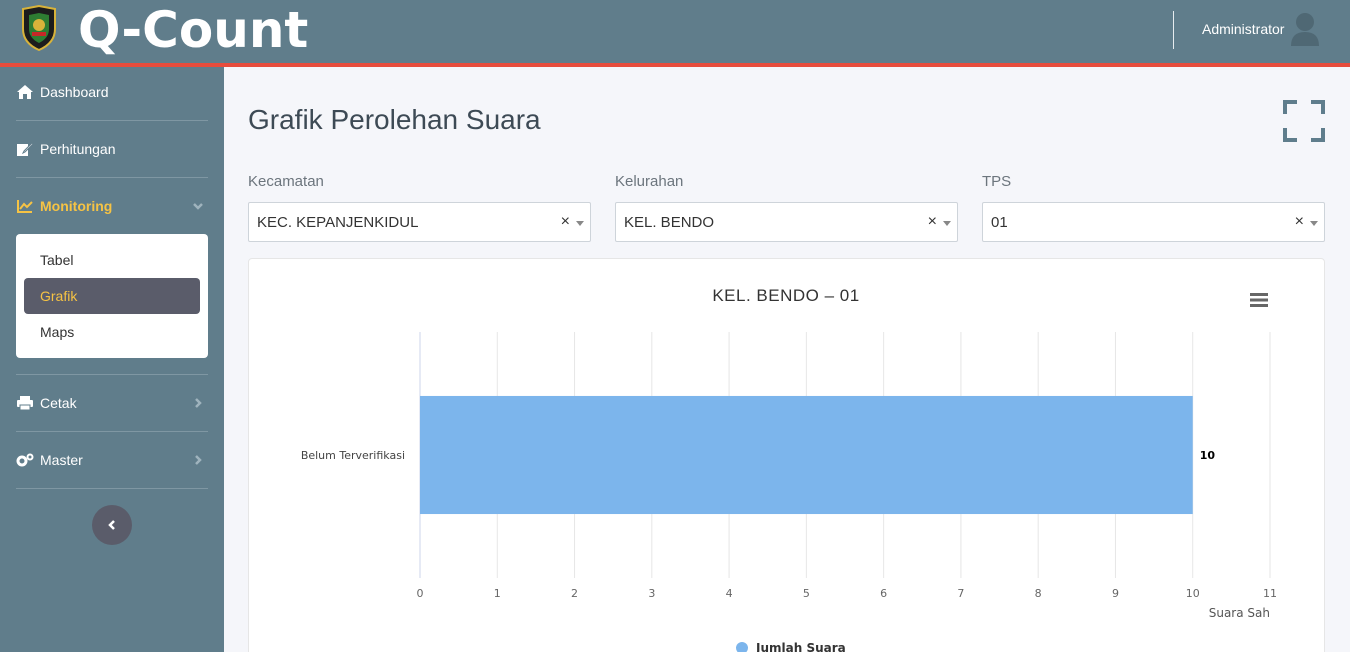 Image resolution: width=1350 pixels, height=652 pixels. I want to click on kecamatan-value: KEC. KEPANJENKIDUL, so click(338, 222).